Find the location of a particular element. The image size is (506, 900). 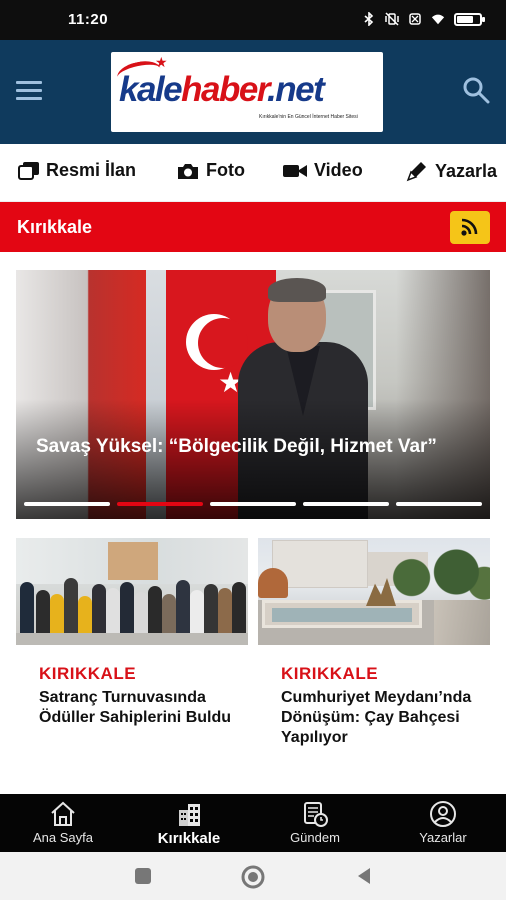

nav-item-video: Video is located at coordinates (322, 170).